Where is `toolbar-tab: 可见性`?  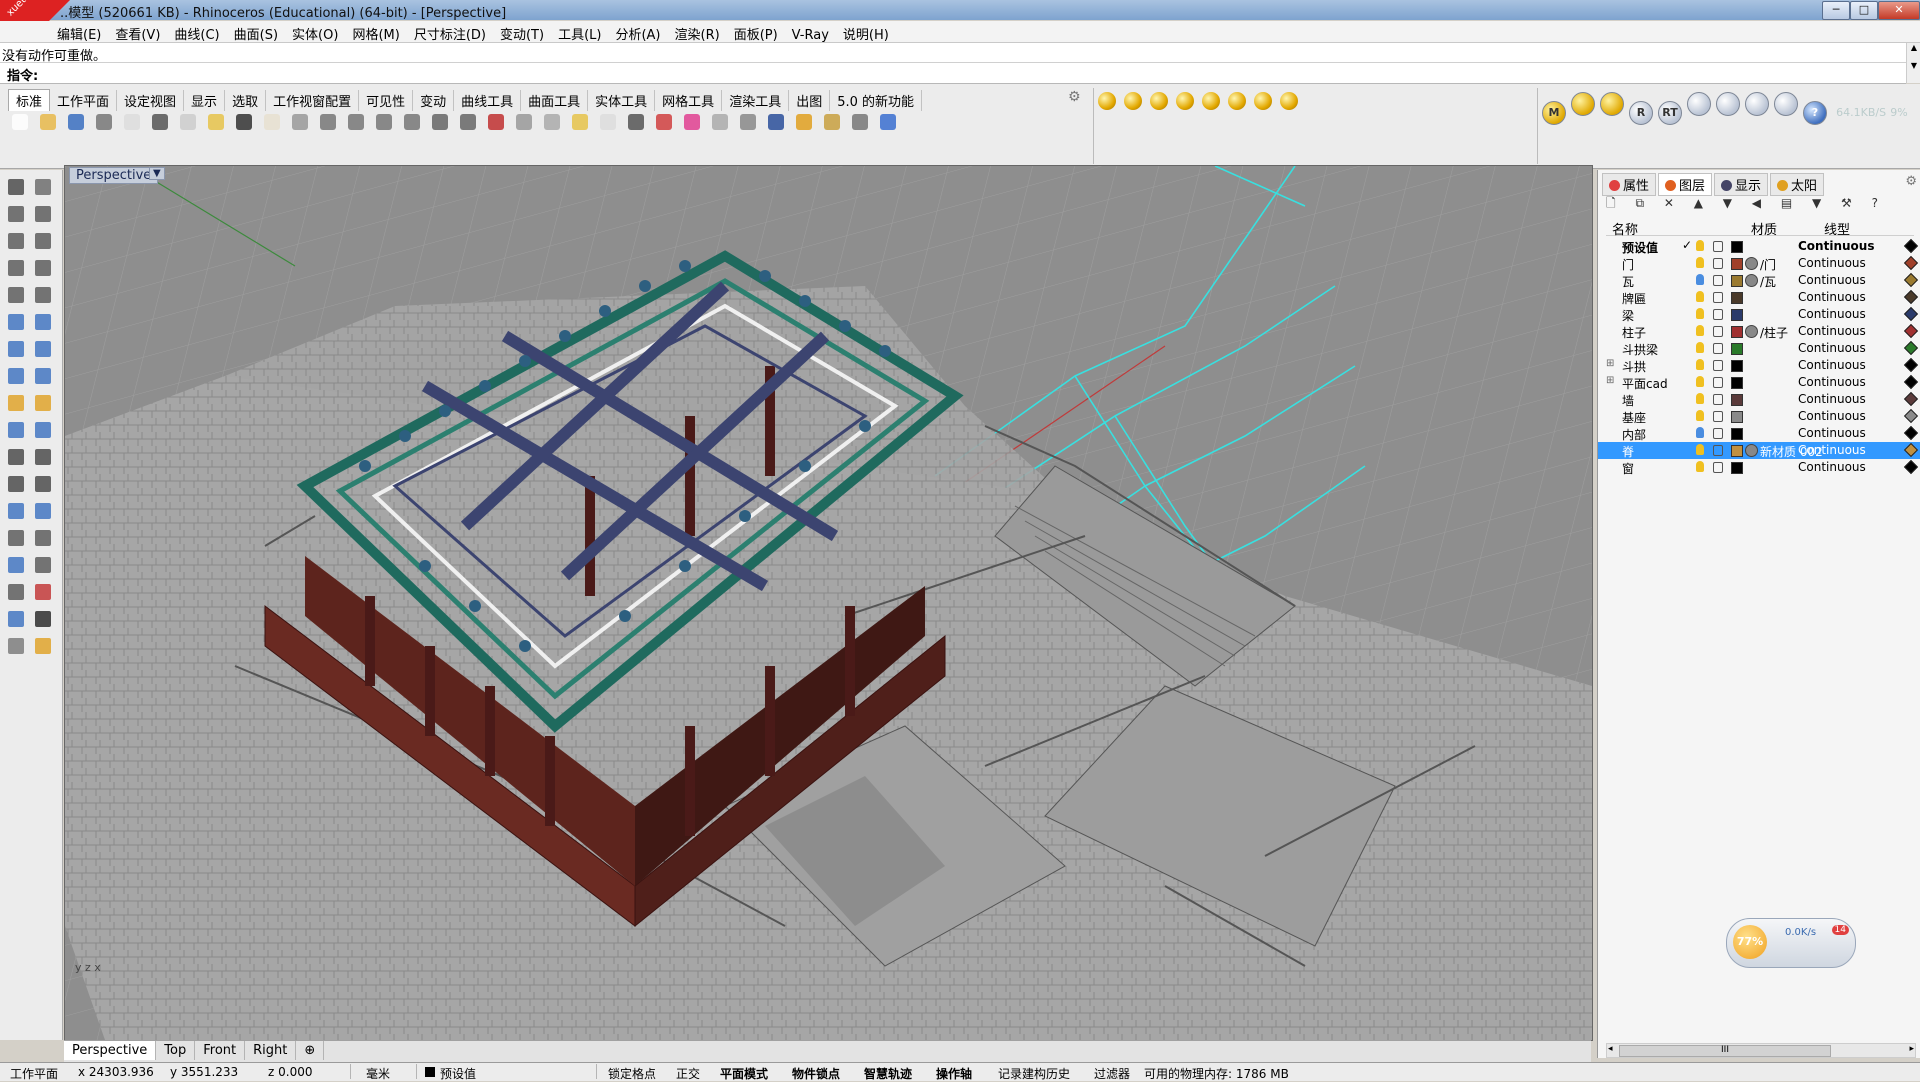
toolbar-tab: 可见性 is located at coordinates (386, 100).